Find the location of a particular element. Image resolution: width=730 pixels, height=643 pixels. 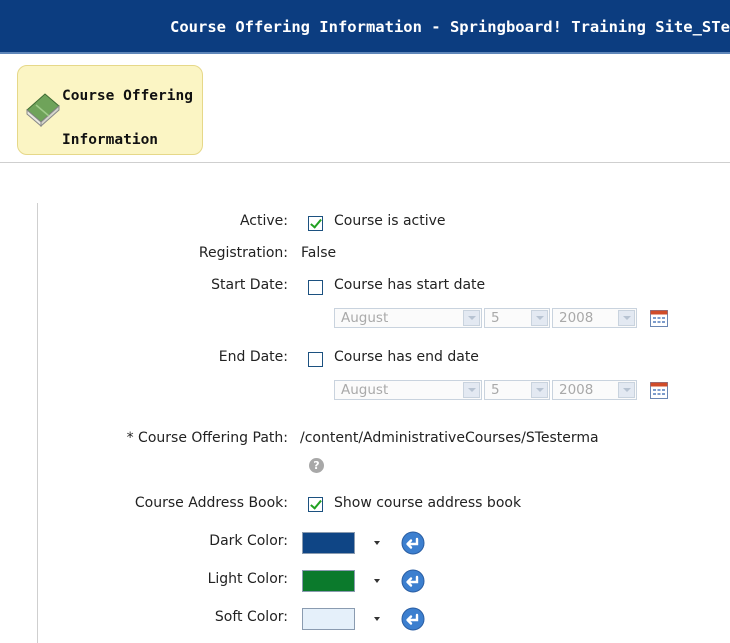

tab-label: Course Offering Information is located at coordinates (127, 118).